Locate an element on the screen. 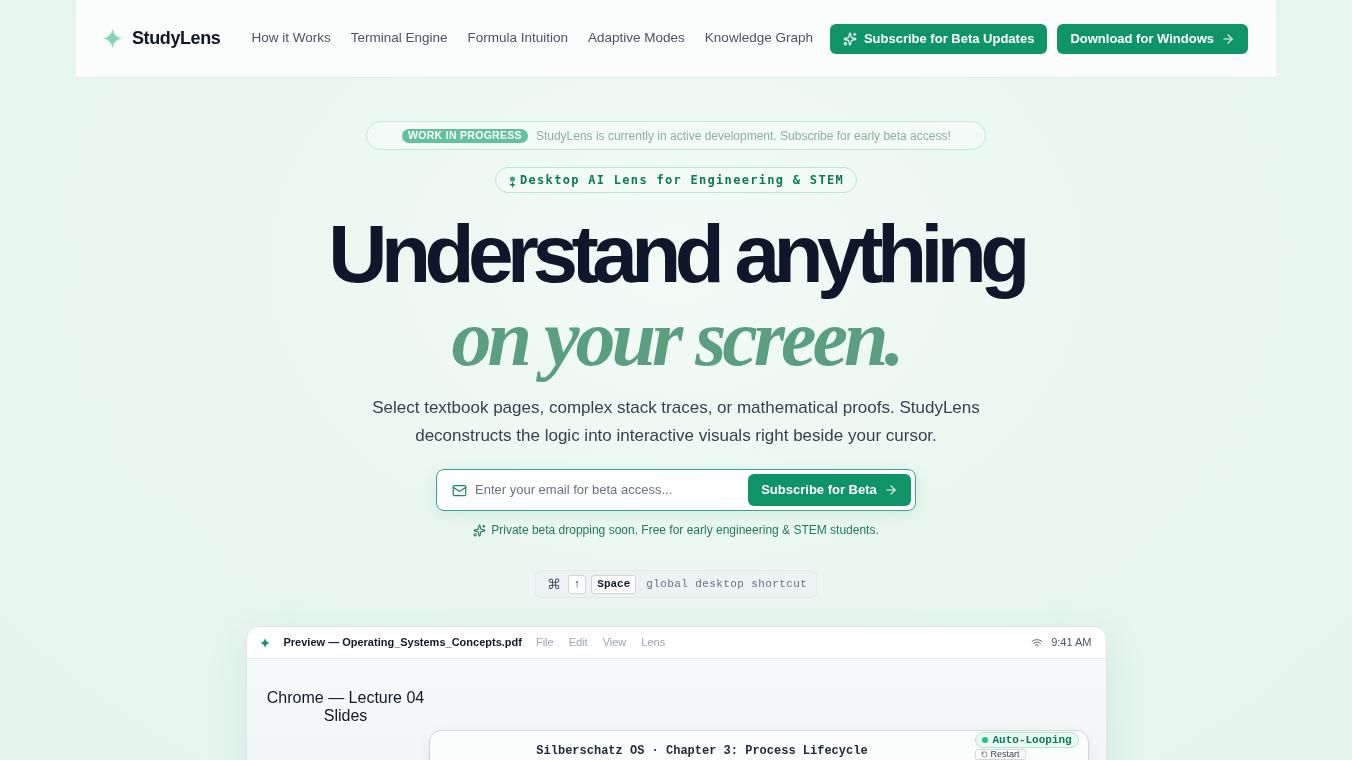 The width and height of the screenshot is (1352, 760). beta-note: Private beta dropping soon. Free for early engineering & STEM students. is located at coordinates (685, 530).